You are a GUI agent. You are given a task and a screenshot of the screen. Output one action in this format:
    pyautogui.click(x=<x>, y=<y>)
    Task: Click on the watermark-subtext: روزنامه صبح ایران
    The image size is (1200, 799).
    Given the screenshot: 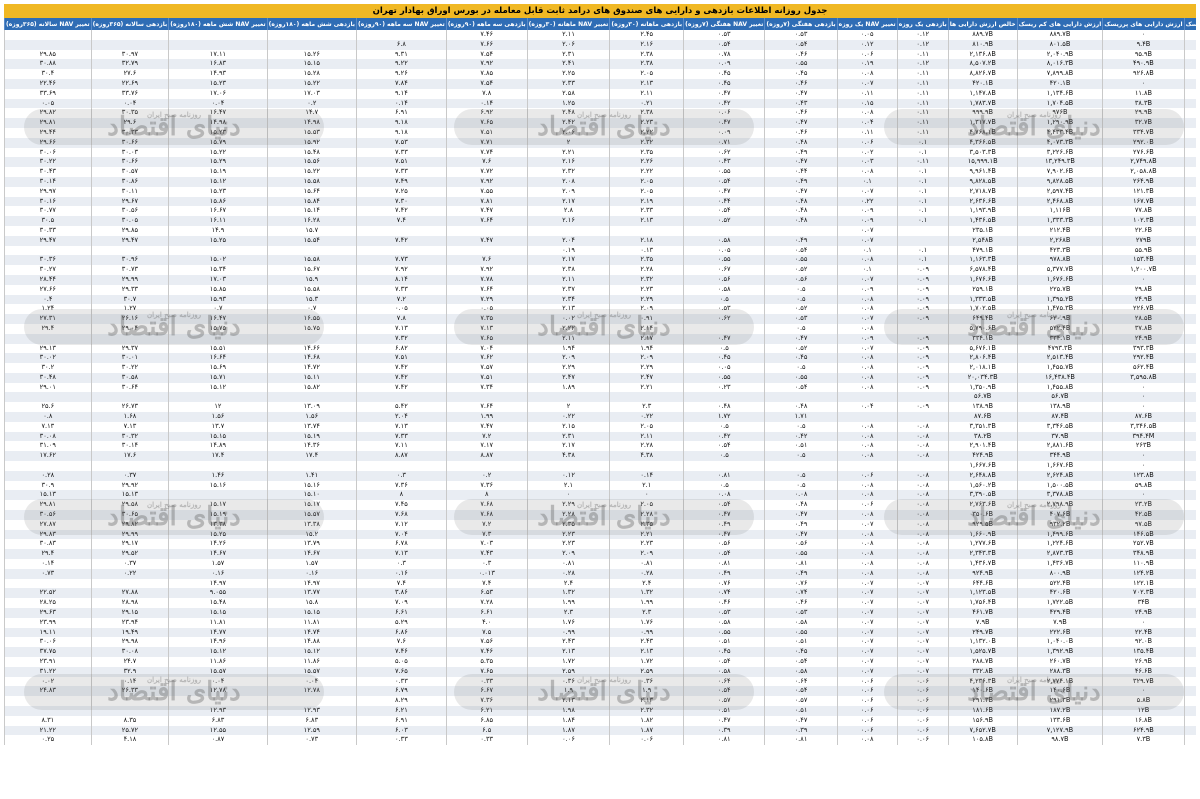 What is the action you would take?
    pyautogui.click(x=603, y=679)
    